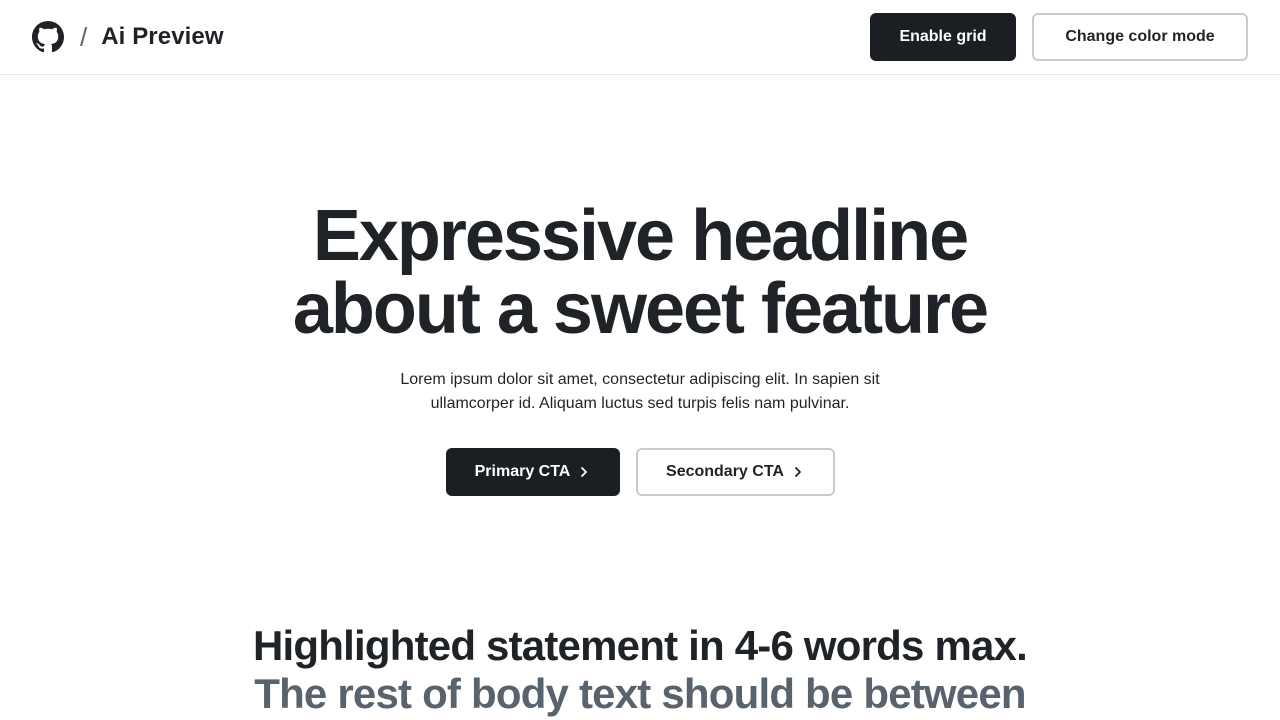 This screenshot has width=1280, height=720. I want to click on primary-cta-label: Primary CTA, so click(522, 471).